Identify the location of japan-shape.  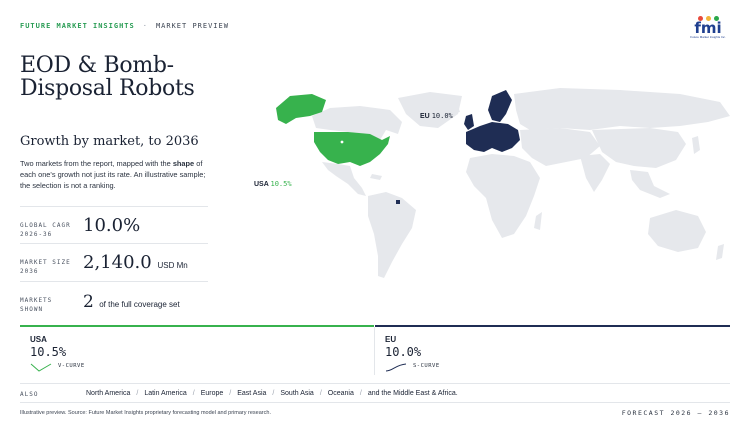
(696, 145).